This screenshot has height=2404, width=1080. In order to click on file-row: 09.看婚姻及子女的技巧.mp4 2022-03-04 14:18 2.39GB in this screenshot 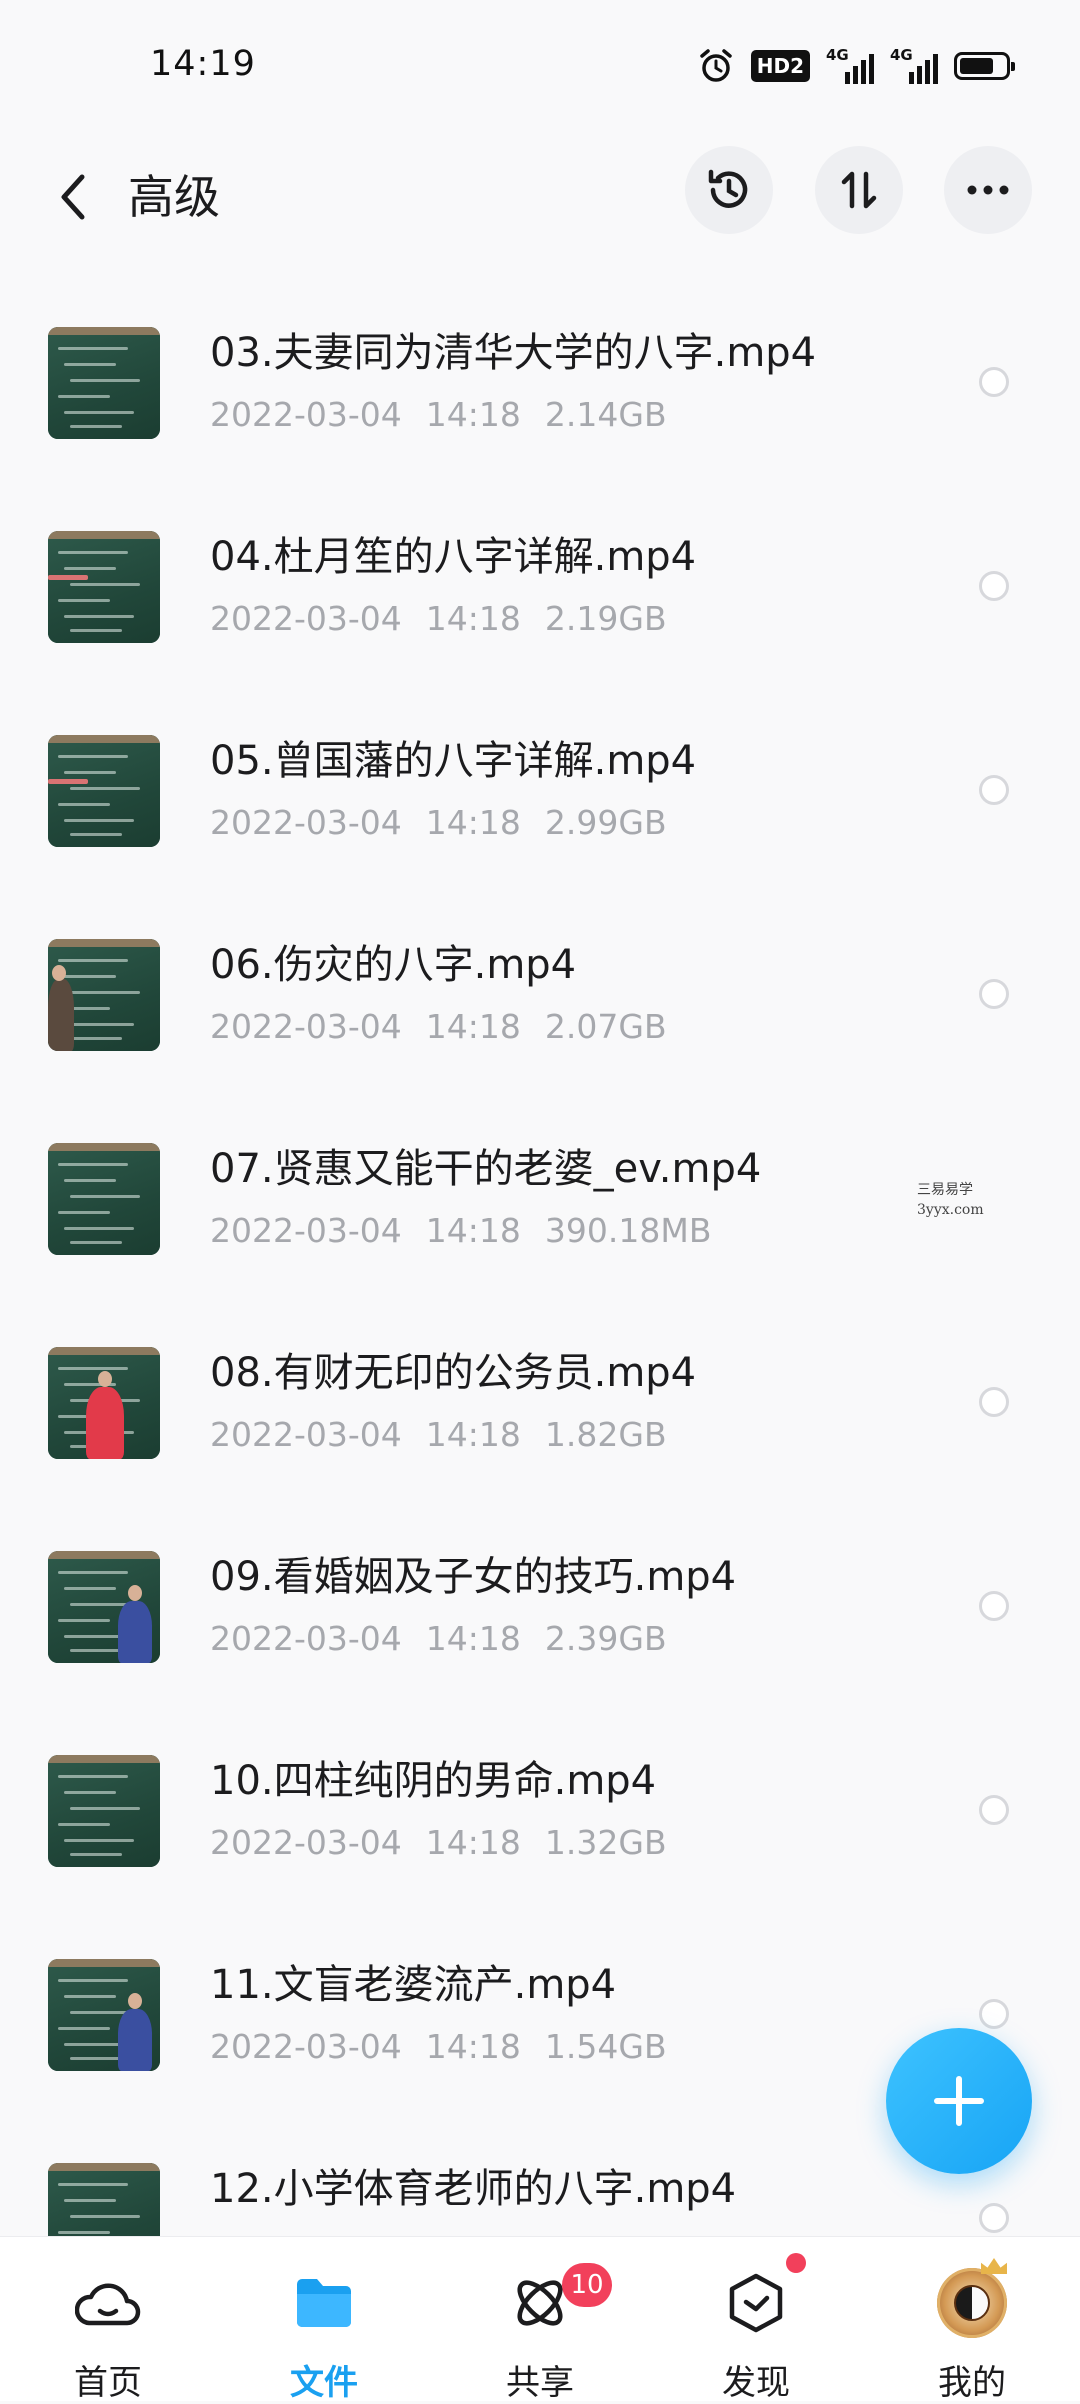, I will do `click(540, 1601)`.